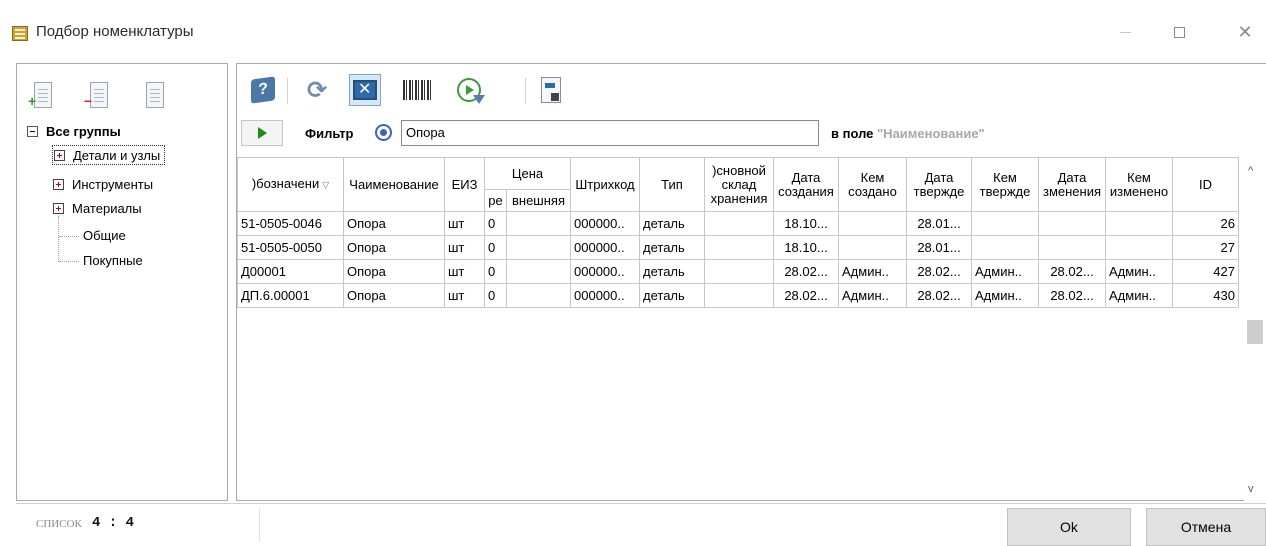 Image resolution: width=1266 pixels, height=546 pixels. What do you see at coordinates (1139, 271) in the screenshot?
I see `cell-modified-by: Админ..` at bounding box center [1139, 271].